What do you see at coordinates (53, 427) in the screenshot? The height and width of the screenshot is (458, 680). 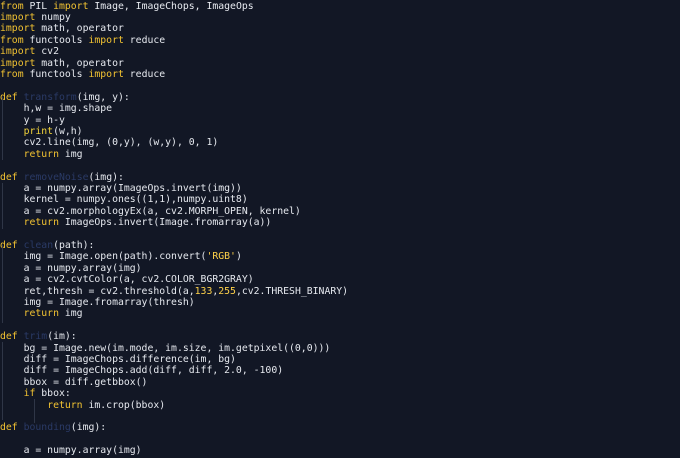 I see `code-line: def bounding(img):` at bounding box center [53, 427].